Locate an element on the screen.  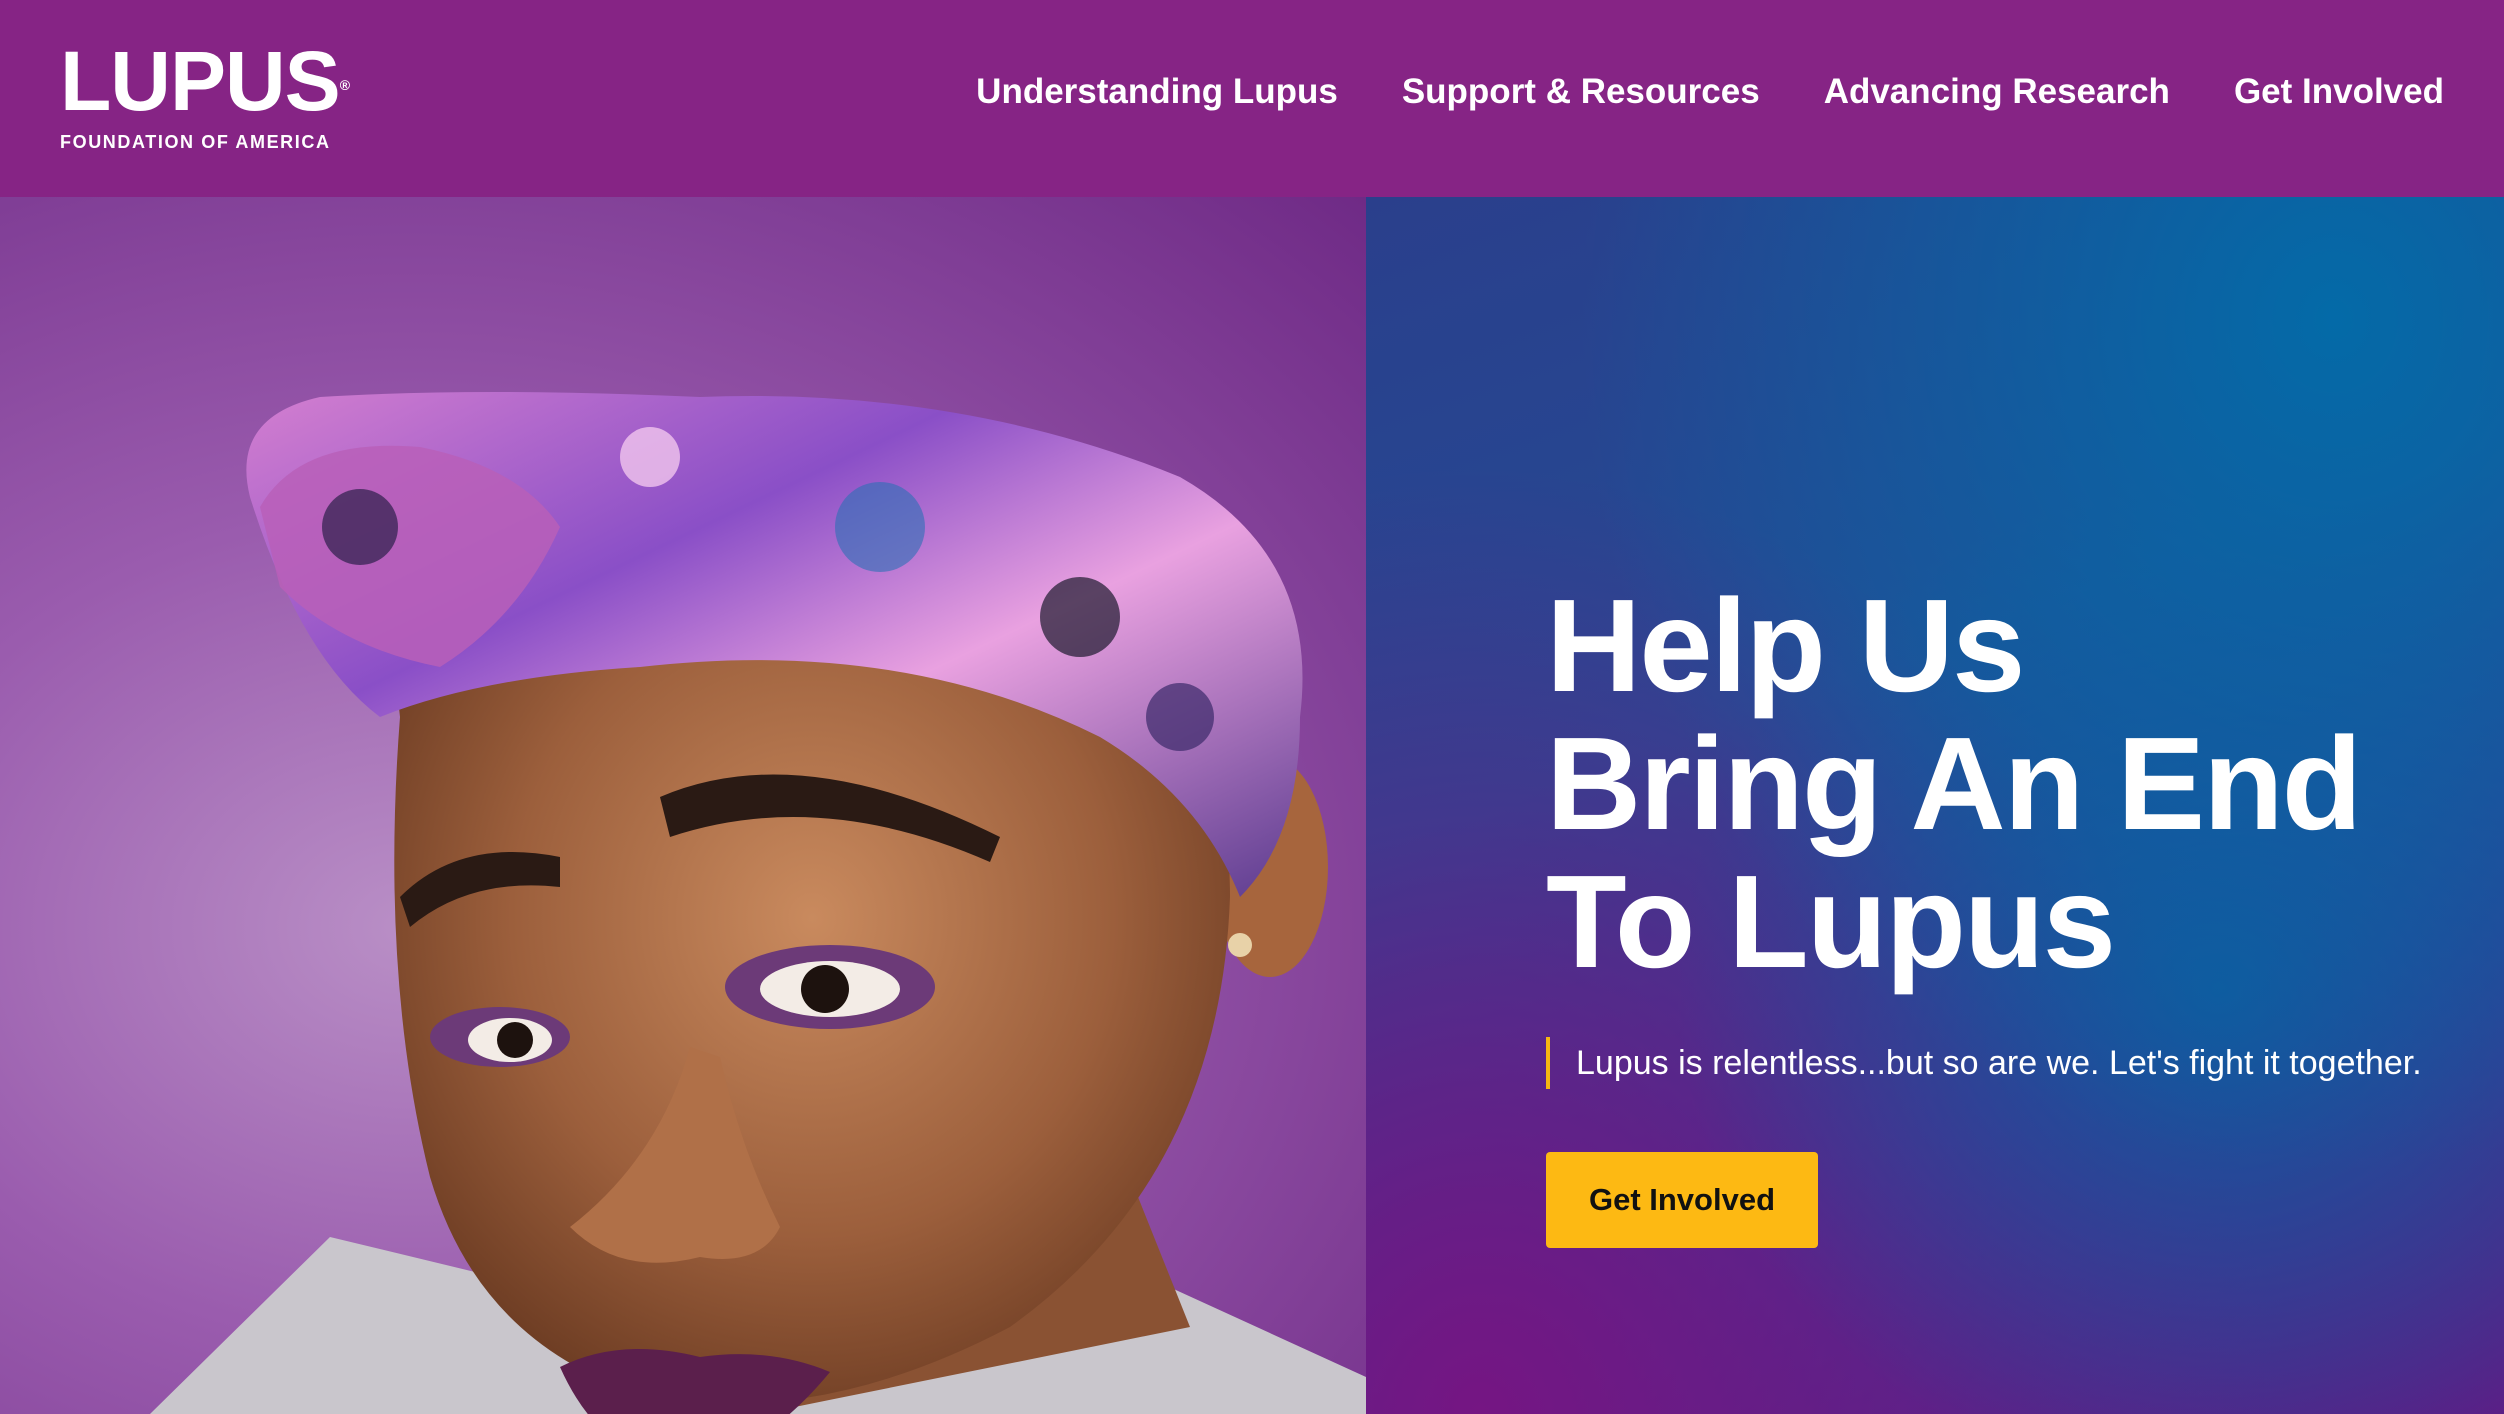
logo-wordmark: LUPUS® is located at coordinates (205, 81).